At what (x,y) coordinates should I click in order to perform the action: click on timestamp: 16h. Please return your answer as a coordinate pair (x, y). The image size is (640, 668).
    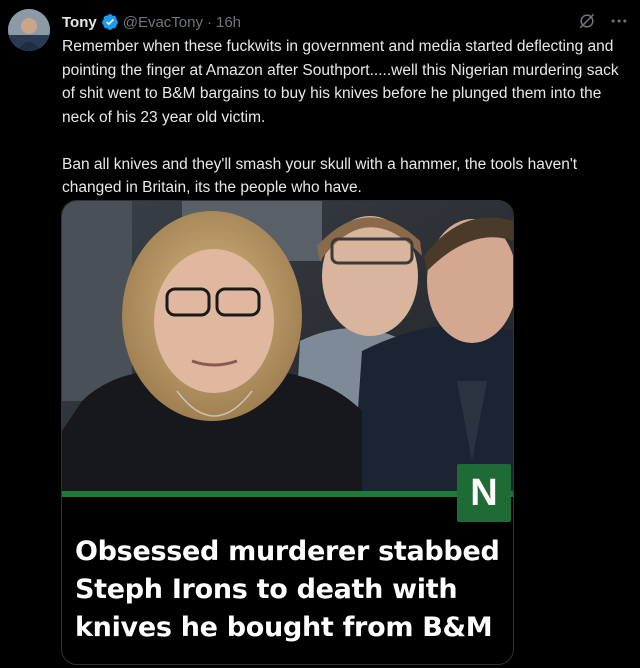
    Looking at the image, I should click on (228, 22).